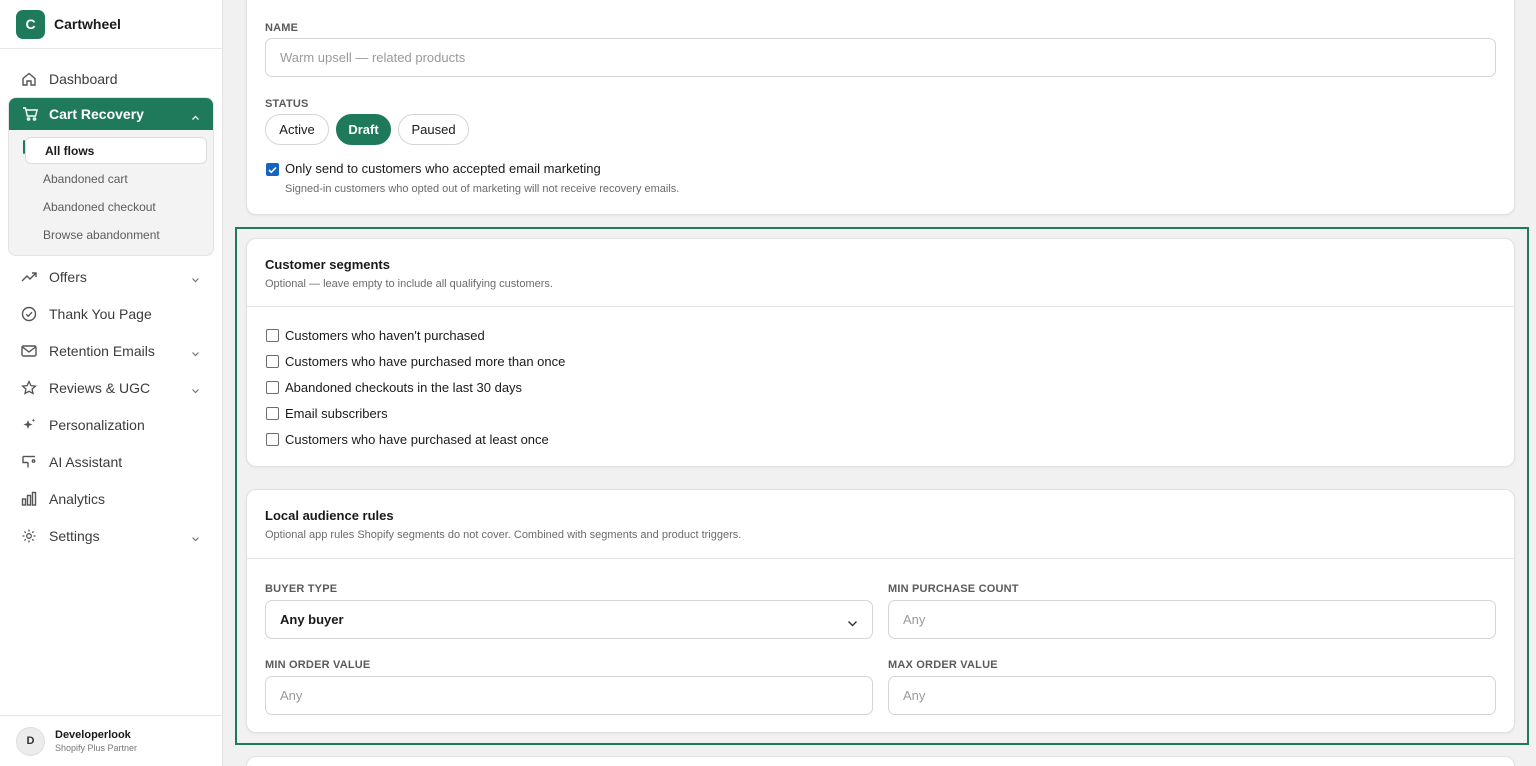 The height and width of the screenshot is (766, 1536). Describe the element at coordinates (1192, 619) in the screenshot. I see `min-purchase-count-input: Any` at that location.